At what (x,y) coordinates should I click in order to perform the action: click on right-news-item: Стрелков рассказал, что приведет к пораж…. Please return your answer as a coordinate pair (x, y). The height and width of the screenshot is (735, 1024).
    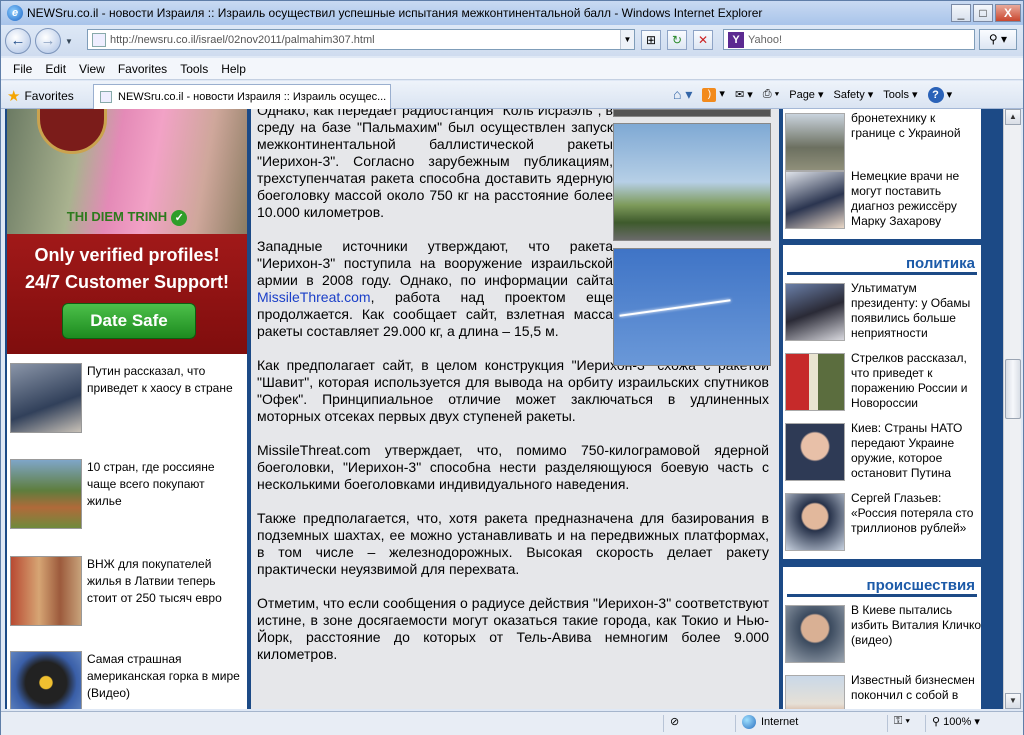
    Looking at the image, I should click on (882, 385).